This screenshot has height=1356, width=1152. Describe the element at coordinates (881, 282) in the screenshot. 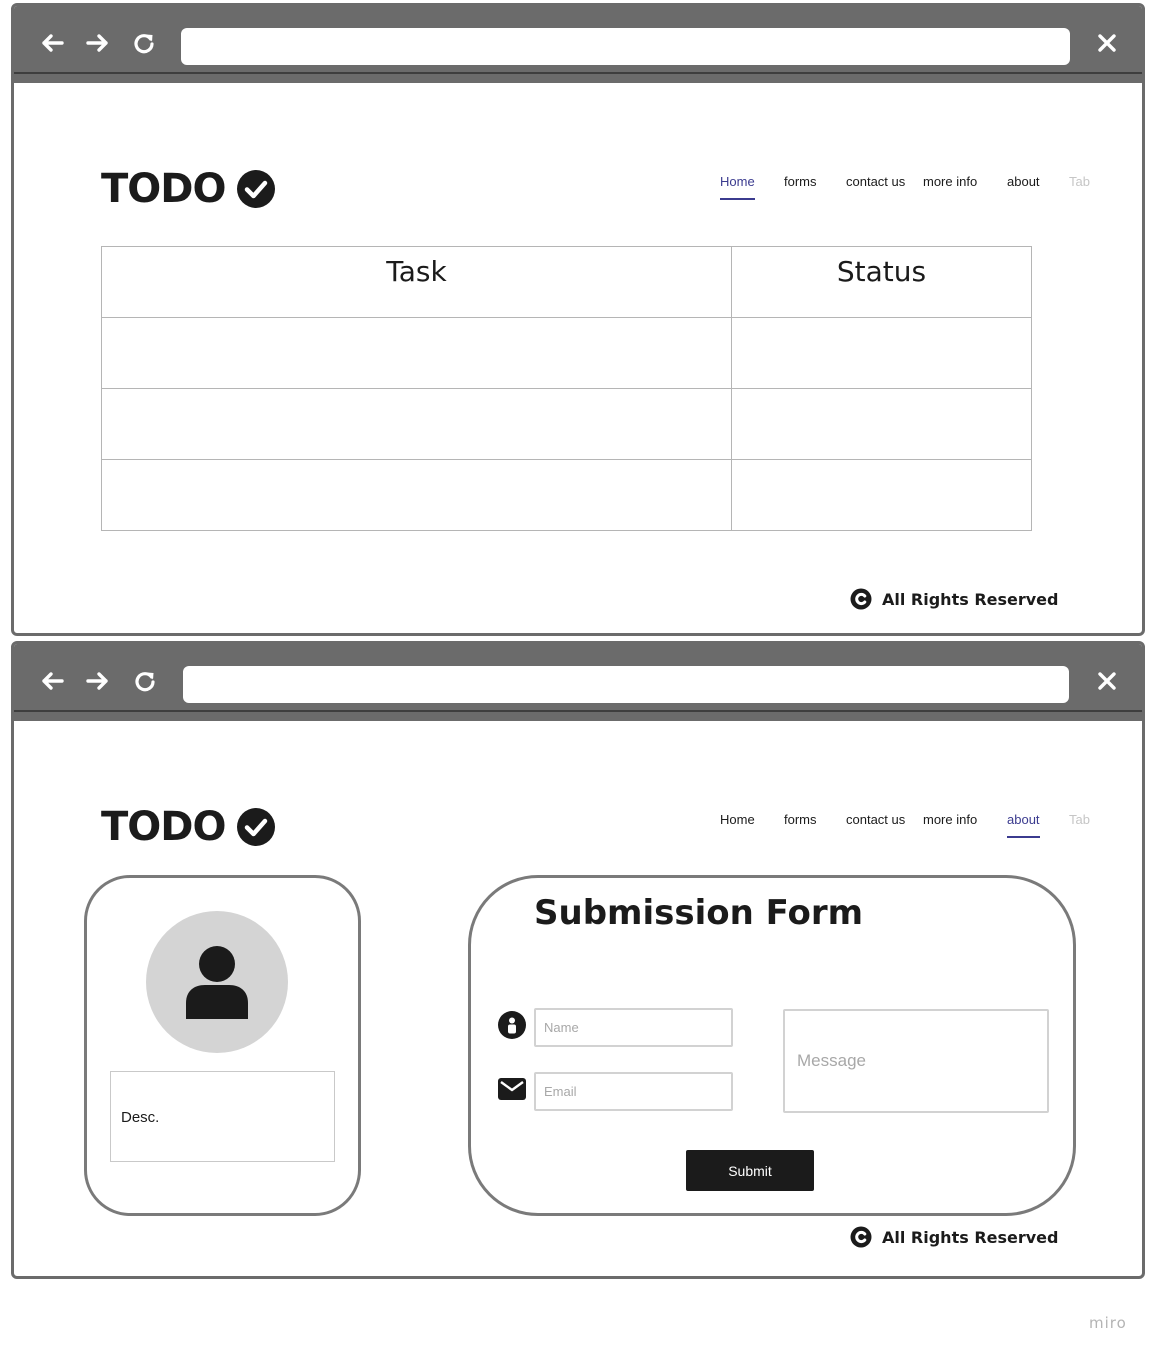

I see `status-column-header: Status` at that location.